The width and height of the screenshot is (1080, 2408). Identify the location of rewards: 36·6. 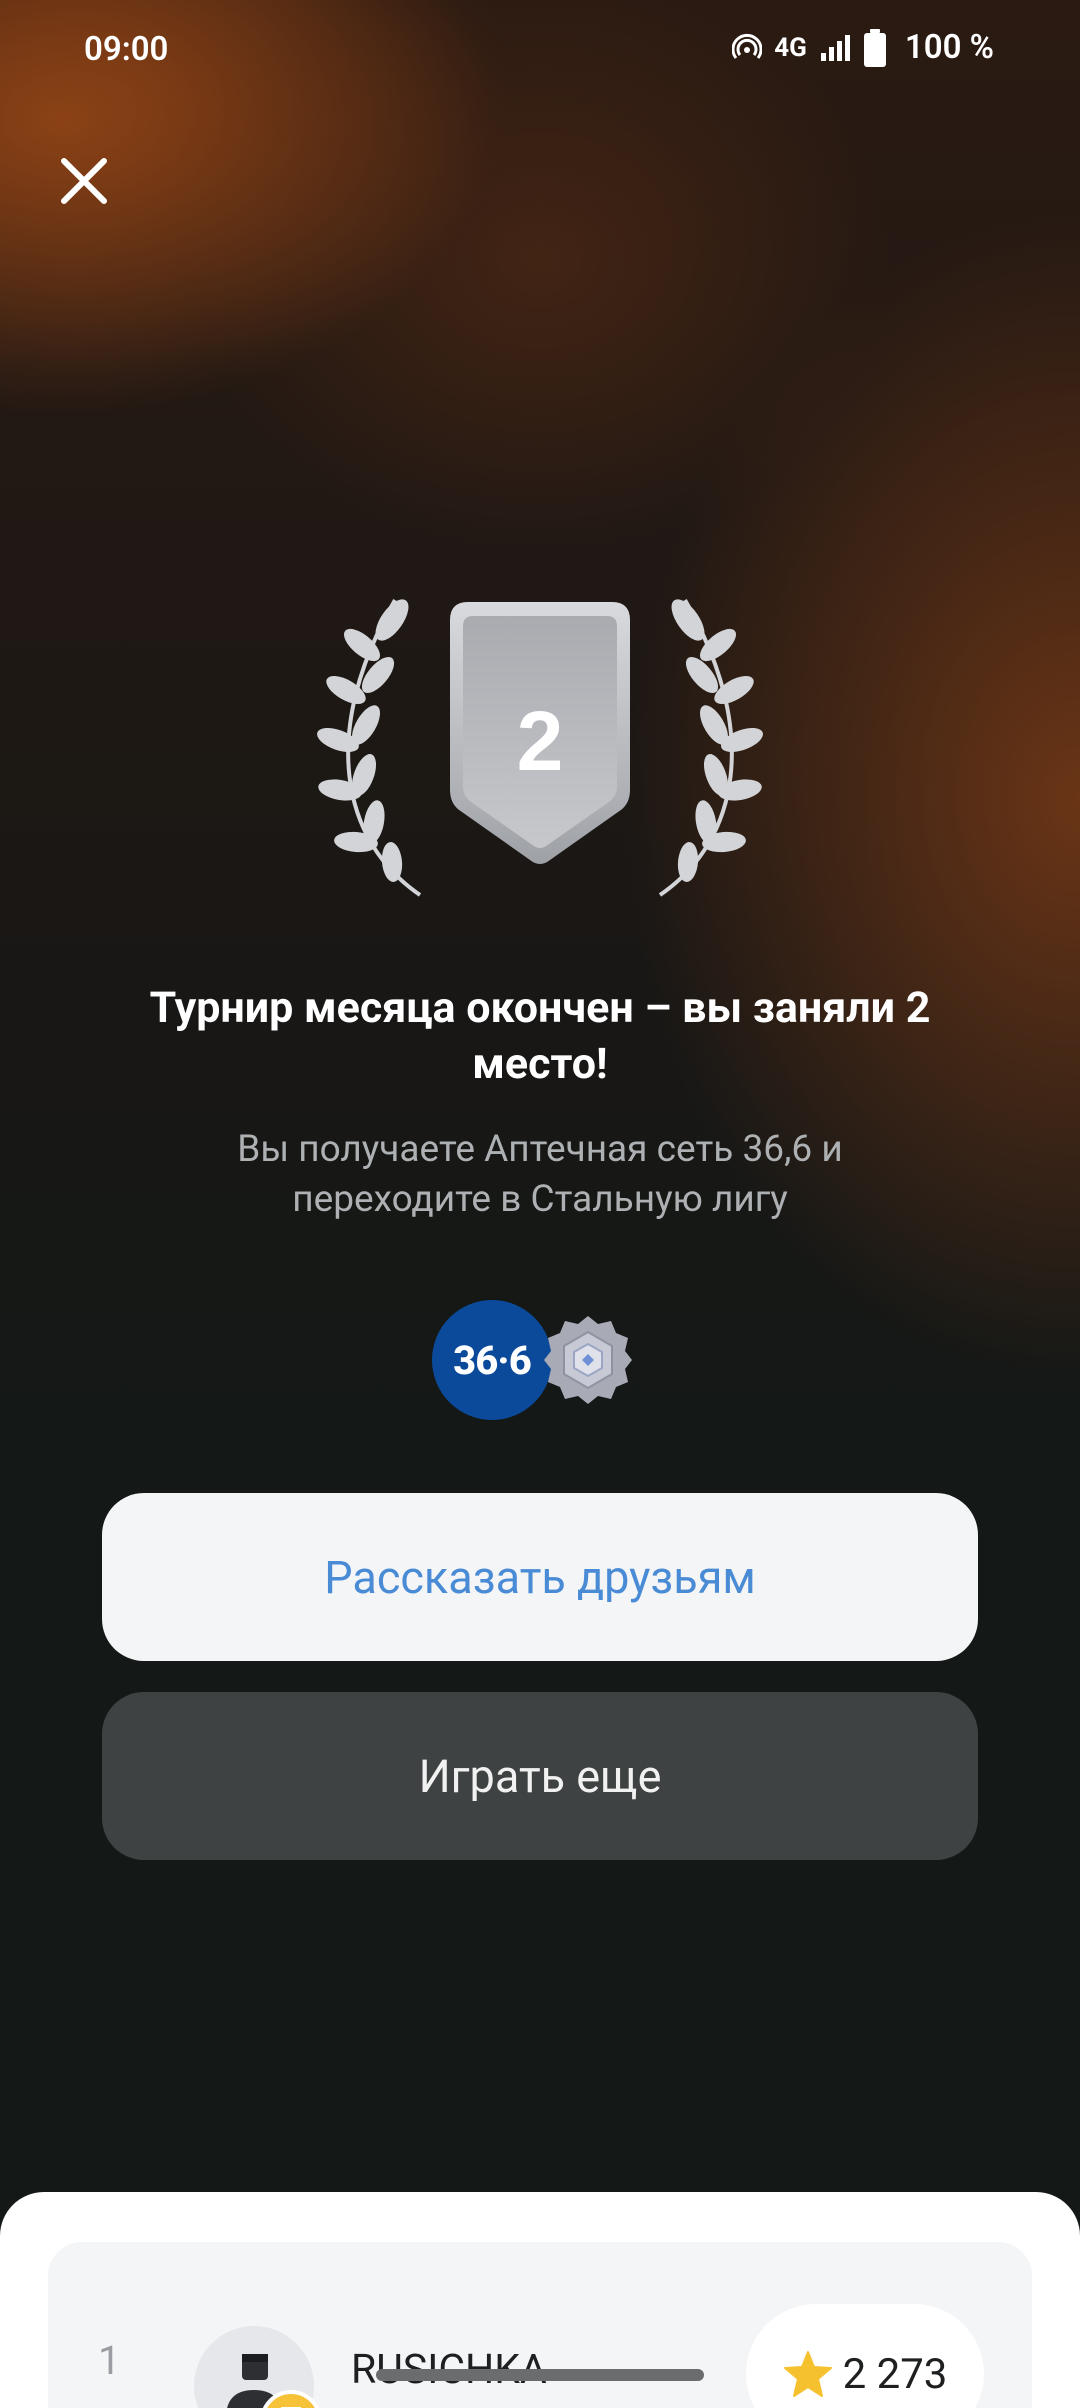
(532, 1360).